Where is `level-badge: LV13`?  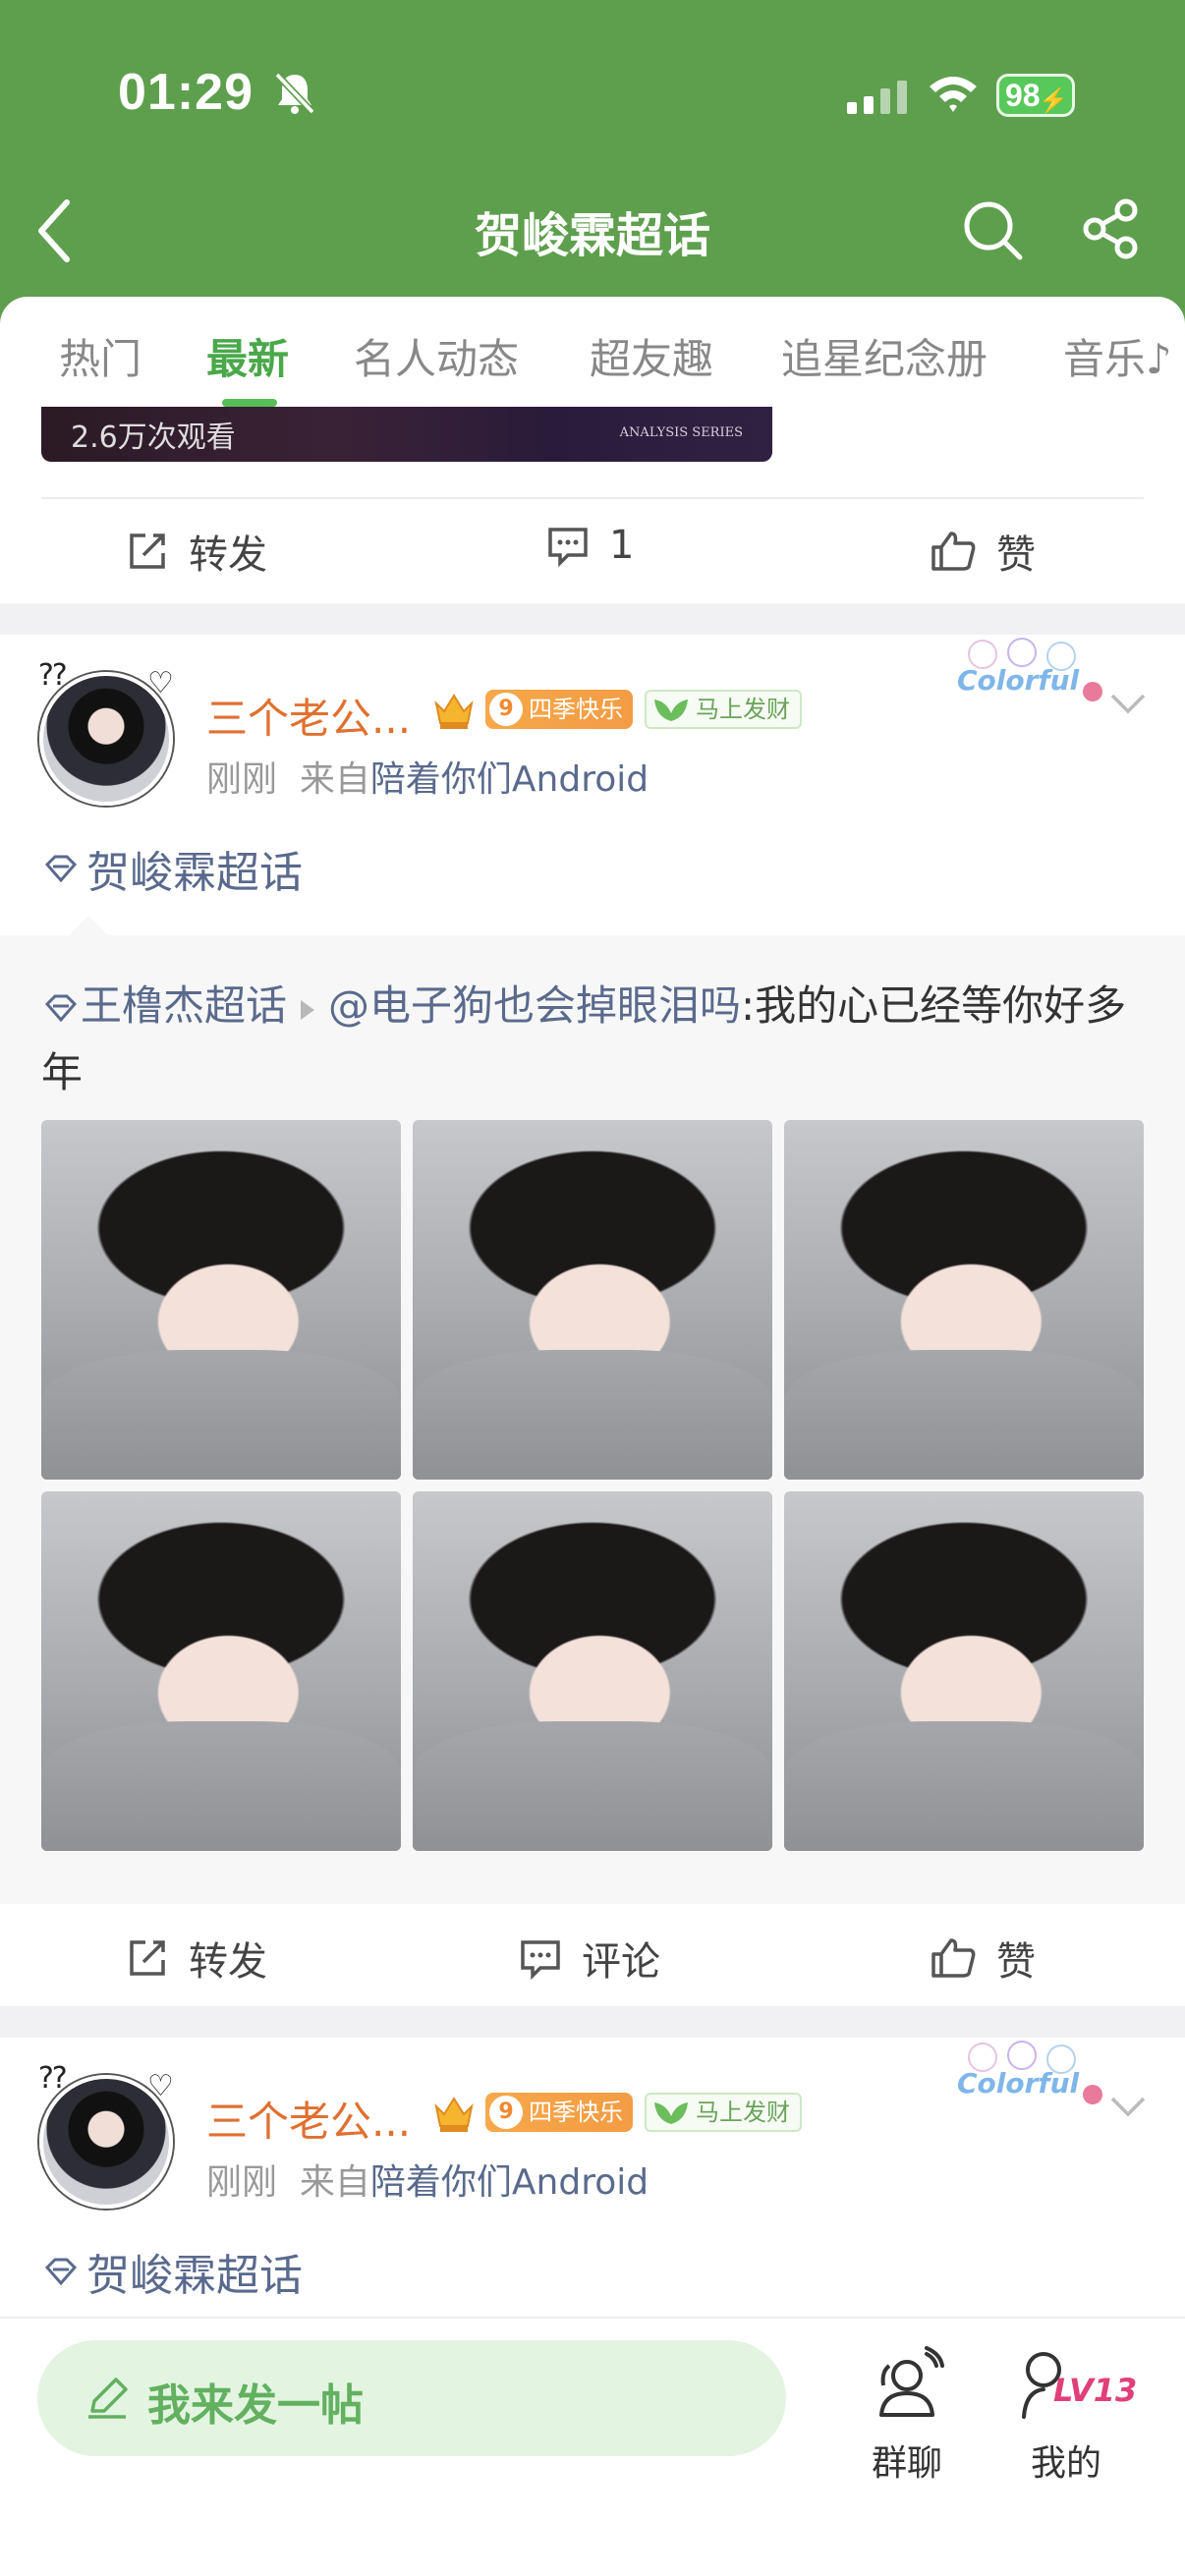 level-badge: LV13 is located at coordinates (1096, 2390).